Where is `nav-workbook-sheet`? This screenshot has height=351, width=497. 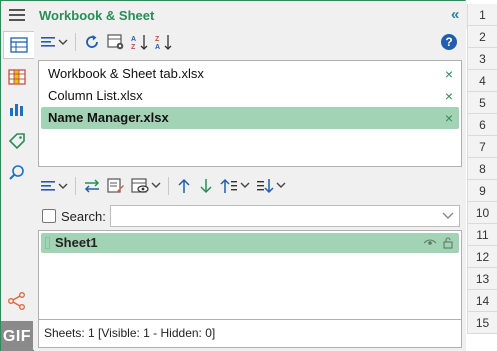 nav-workbook-sheet is located at coordinates (18, 45).